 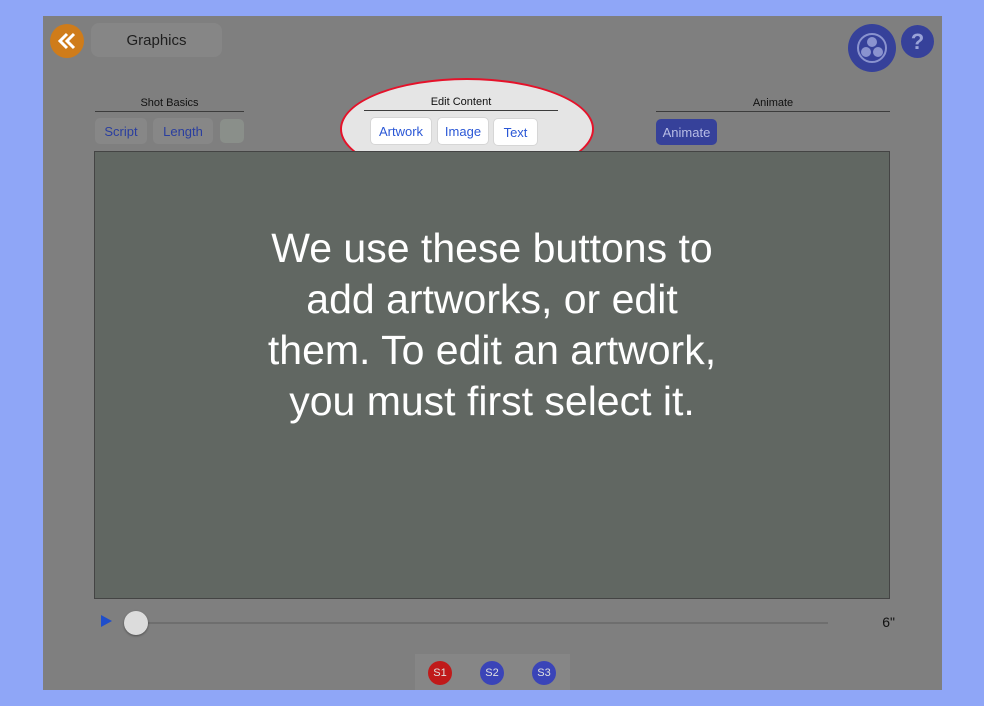 I want to click on page-title: Graphics, so click(x=156, y=40).